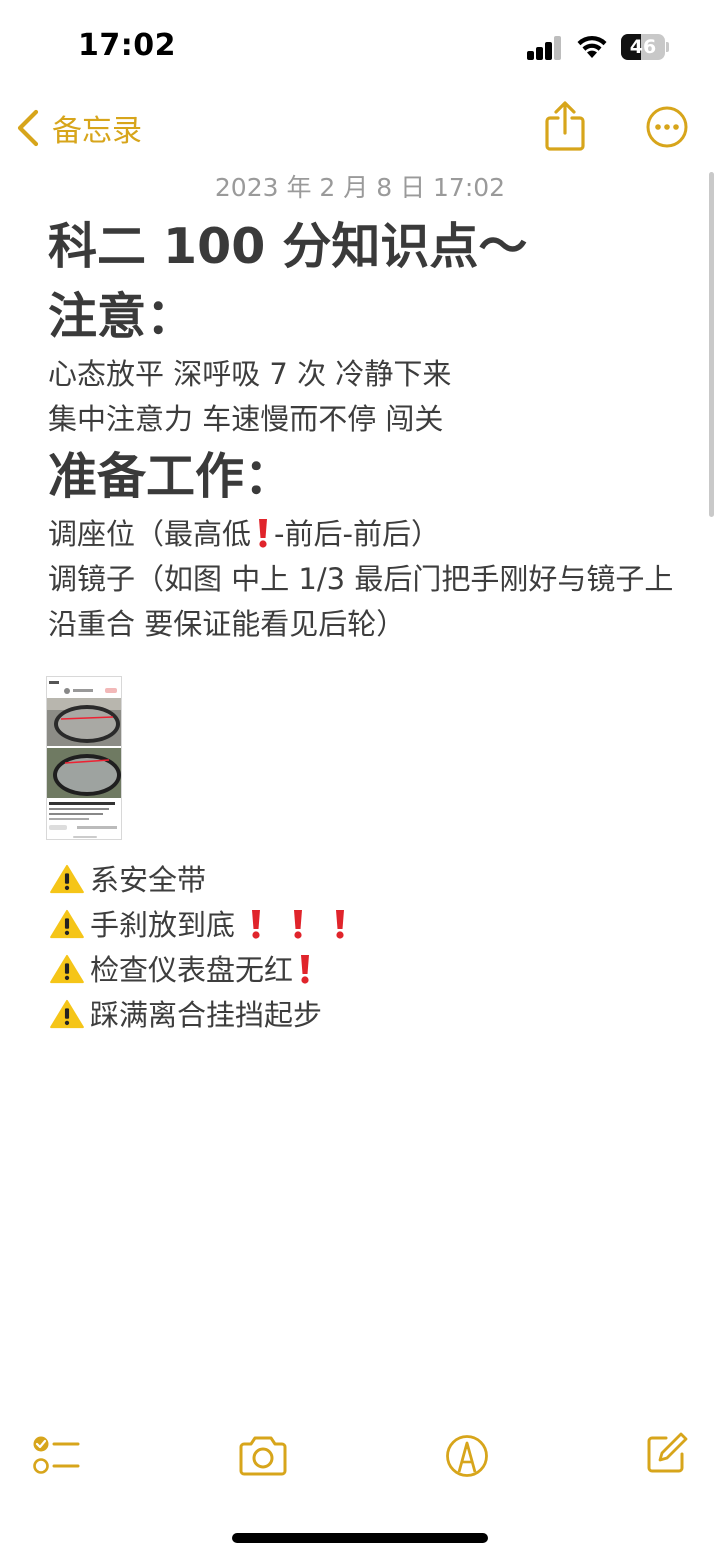 The width and height of the screenshot is (720, 1558). I want to click on checklist-item-text: 系安全带, so click(148, 880).